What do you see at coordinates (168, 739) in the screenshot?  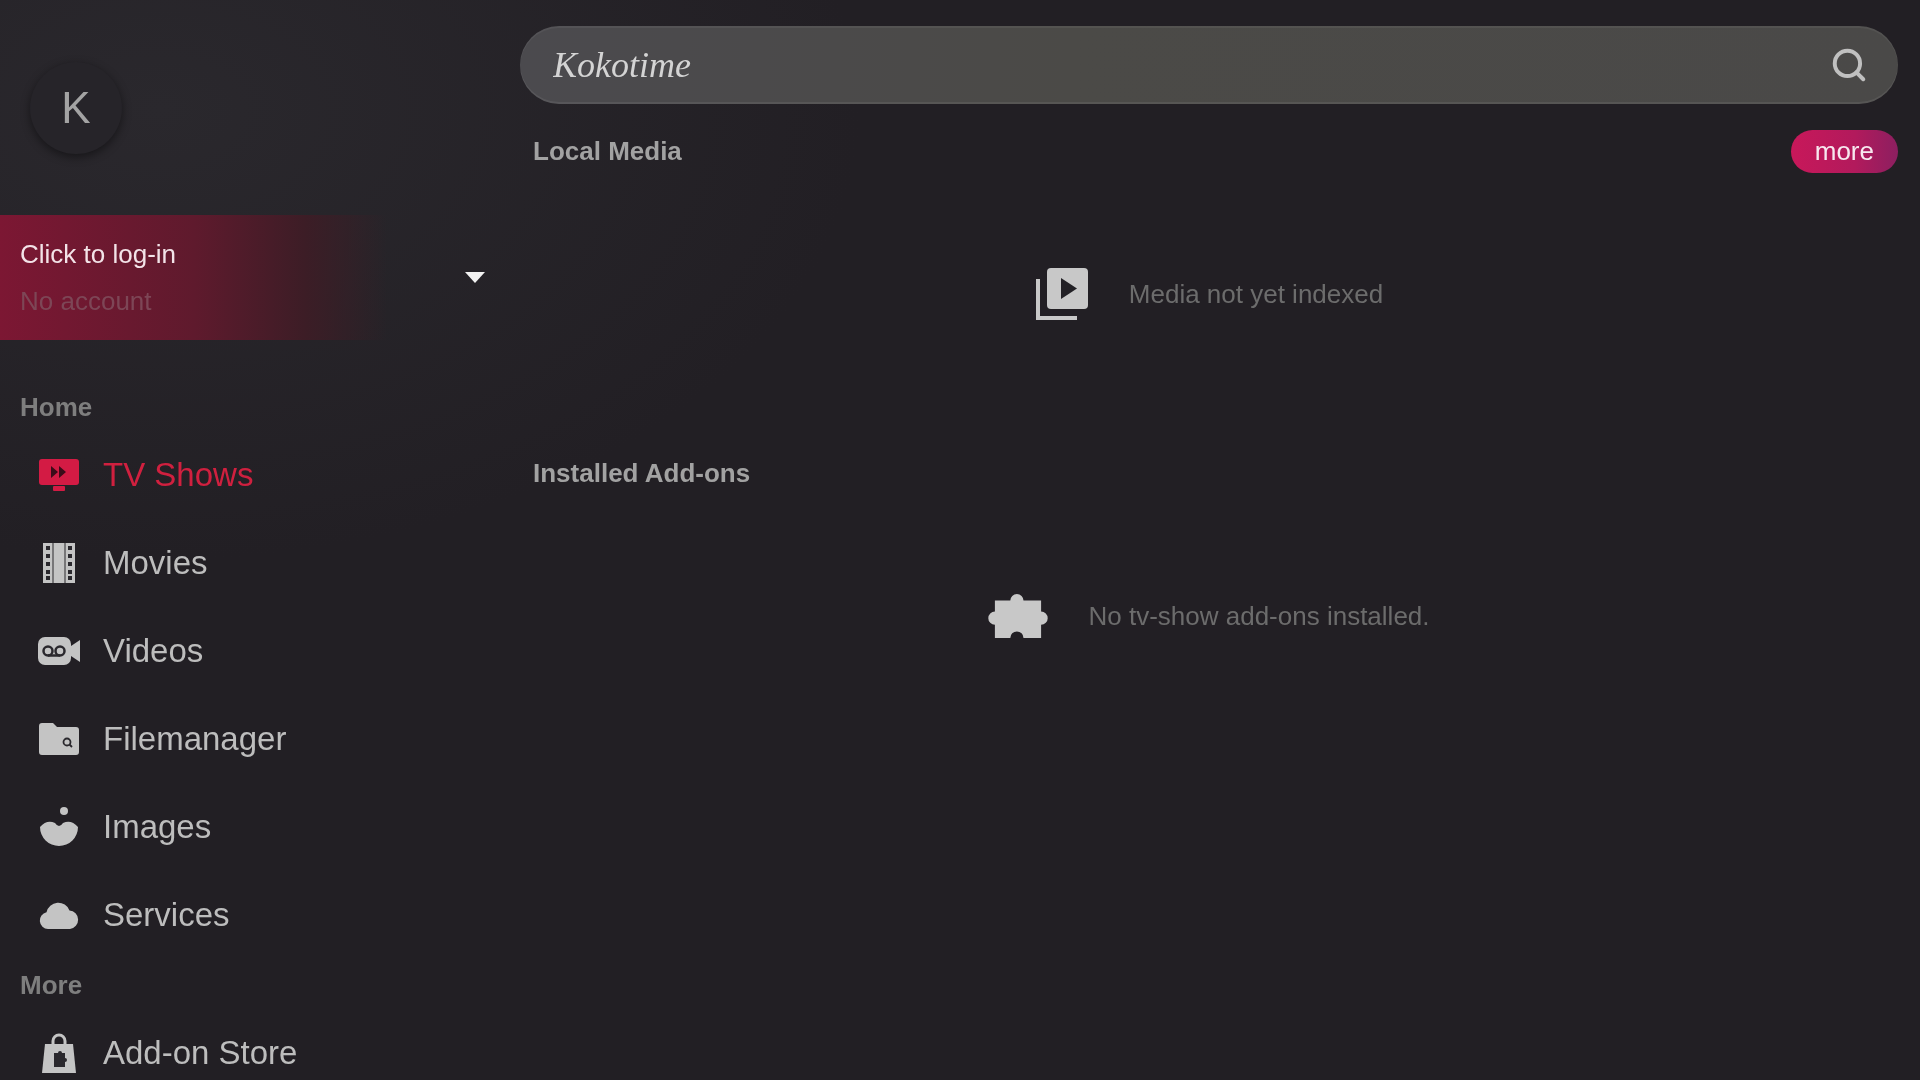 I see `nav-item: Filemanager` at bounding box center [168, 739].